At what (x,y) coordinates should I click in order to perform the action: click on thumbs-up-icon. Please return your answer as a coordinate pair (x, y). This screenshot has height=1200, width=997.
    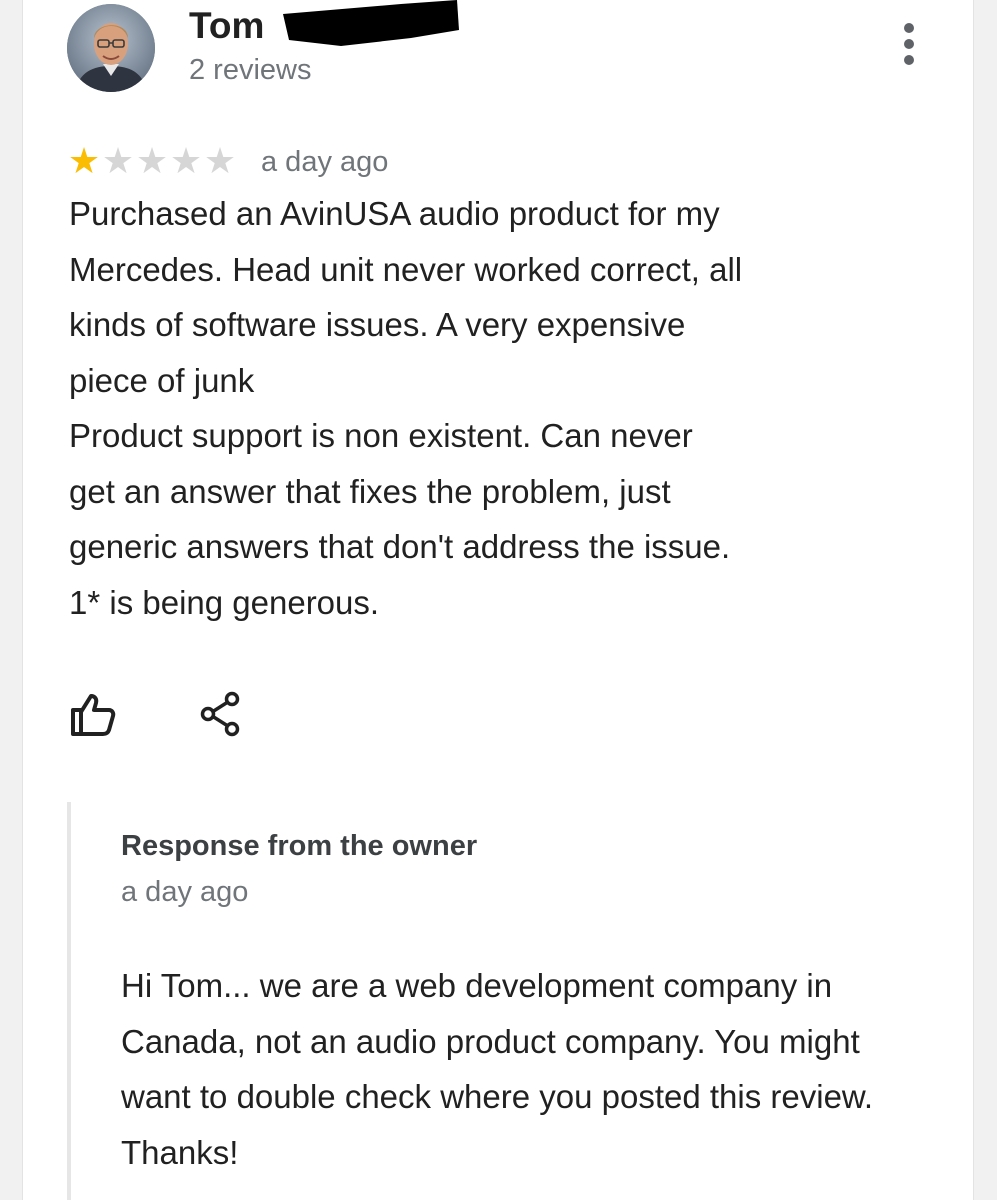
    Looking at the image, I should click on (93, 715).